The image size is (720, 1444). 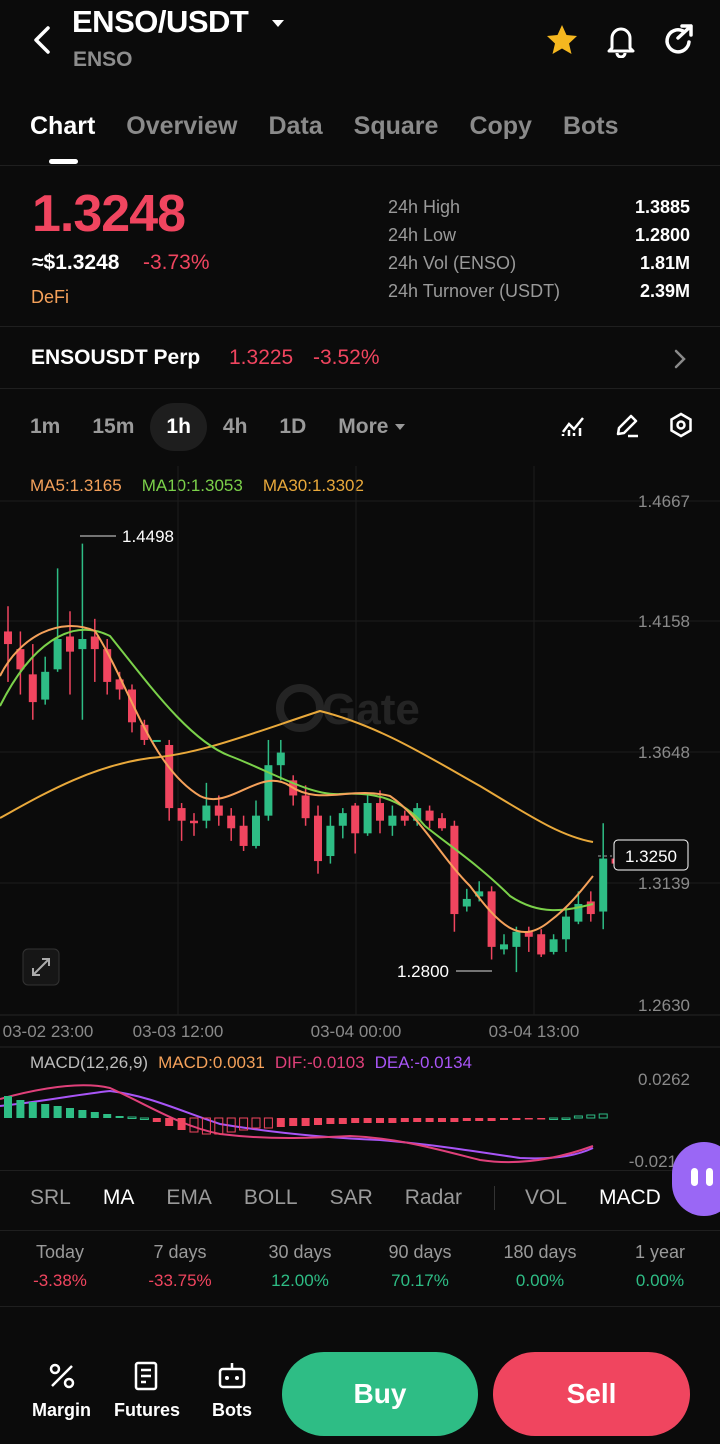 I want to click on interval-more-label: More, so click(x=363, y=426).